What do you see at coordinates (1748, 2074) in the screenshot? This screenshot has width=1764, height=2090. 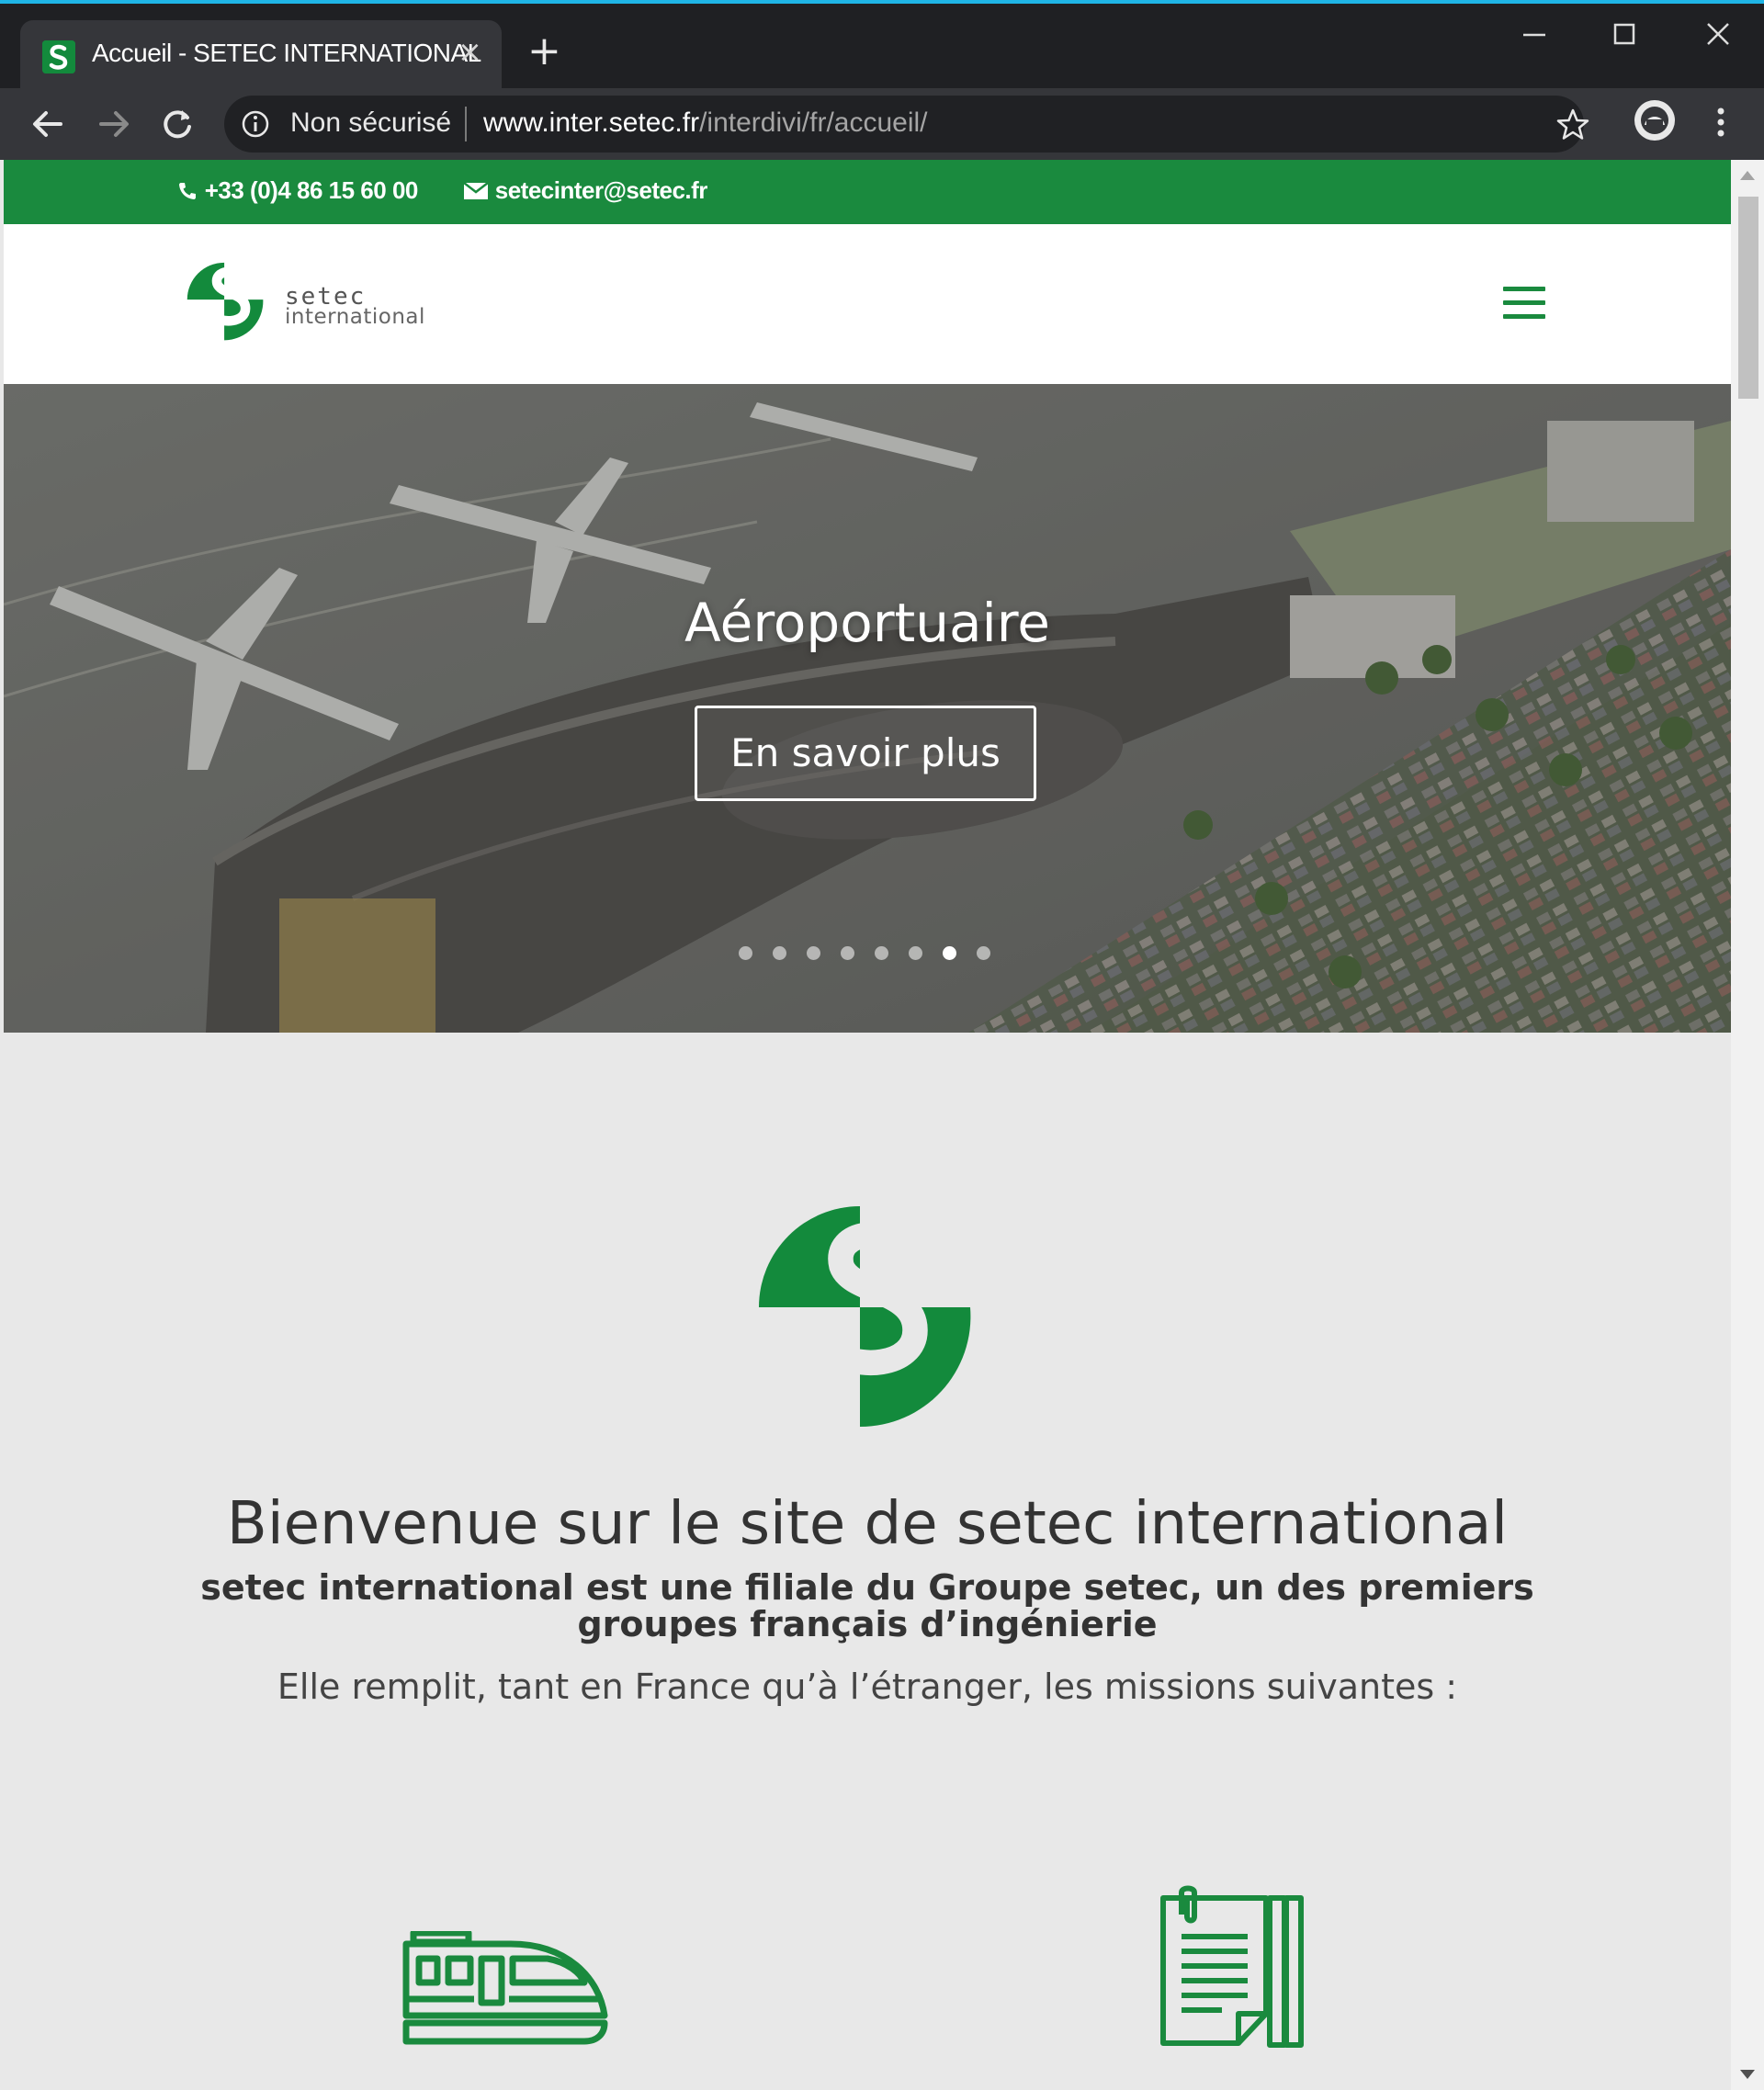 I see `scroll-down-icon` at bounding box center [1748, 2074].